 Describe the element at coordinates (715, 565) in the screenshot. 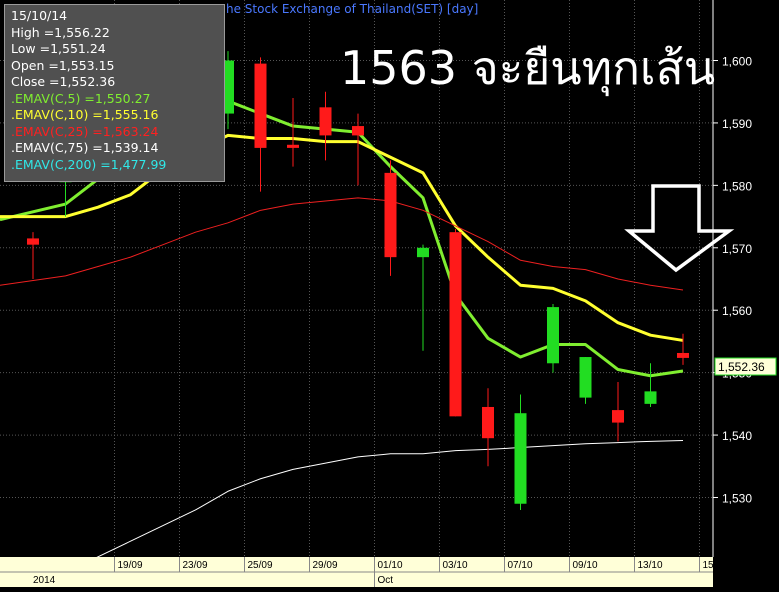

I see `x-tick-label: 15/10` at that location.